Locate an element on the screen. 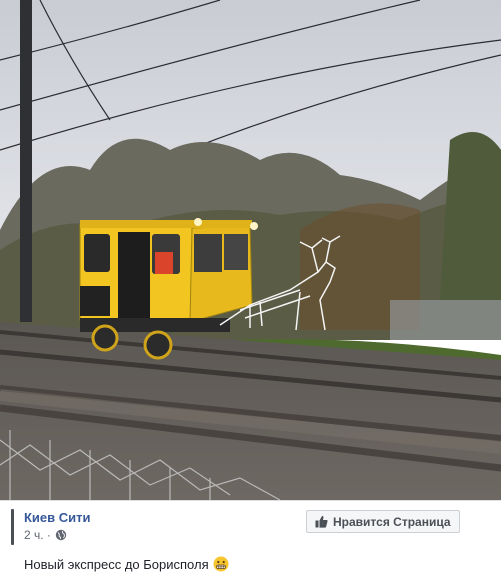  post-caption-text: Новый экспресс до Борисполя is located at coordinates (116, 564).